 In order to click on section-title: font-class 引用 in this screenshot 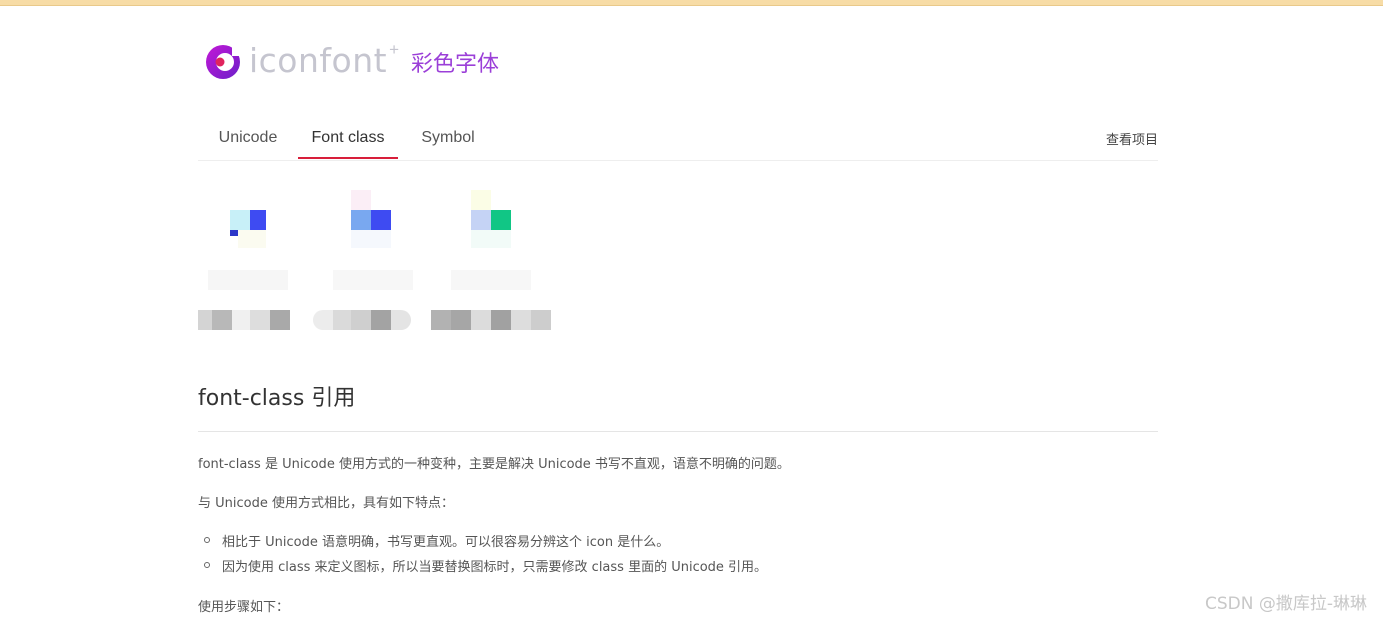, I will do `click(277, 398)`.